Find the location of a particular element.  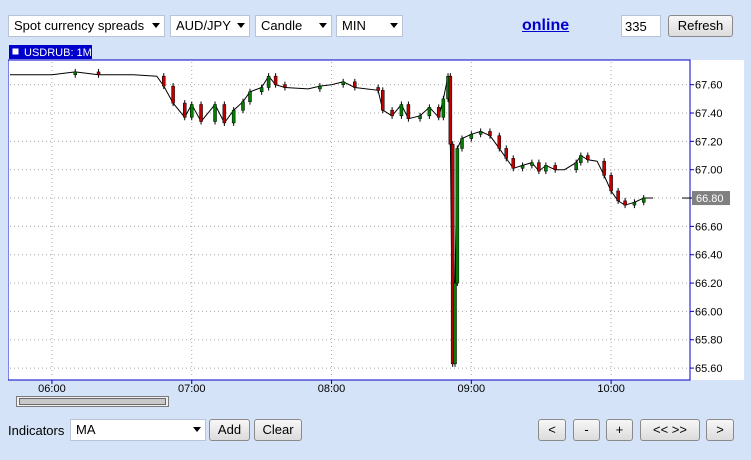

timeframe-select-value: MIN is located at coordinates (354, 25).